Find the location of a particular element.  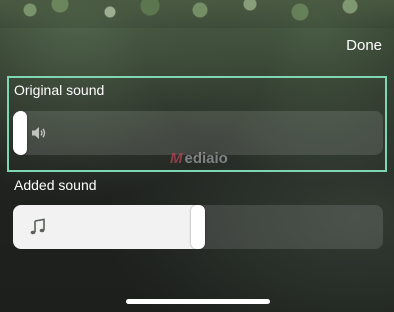

added-sound-slider-thumb is located at coordinates (198, 227).